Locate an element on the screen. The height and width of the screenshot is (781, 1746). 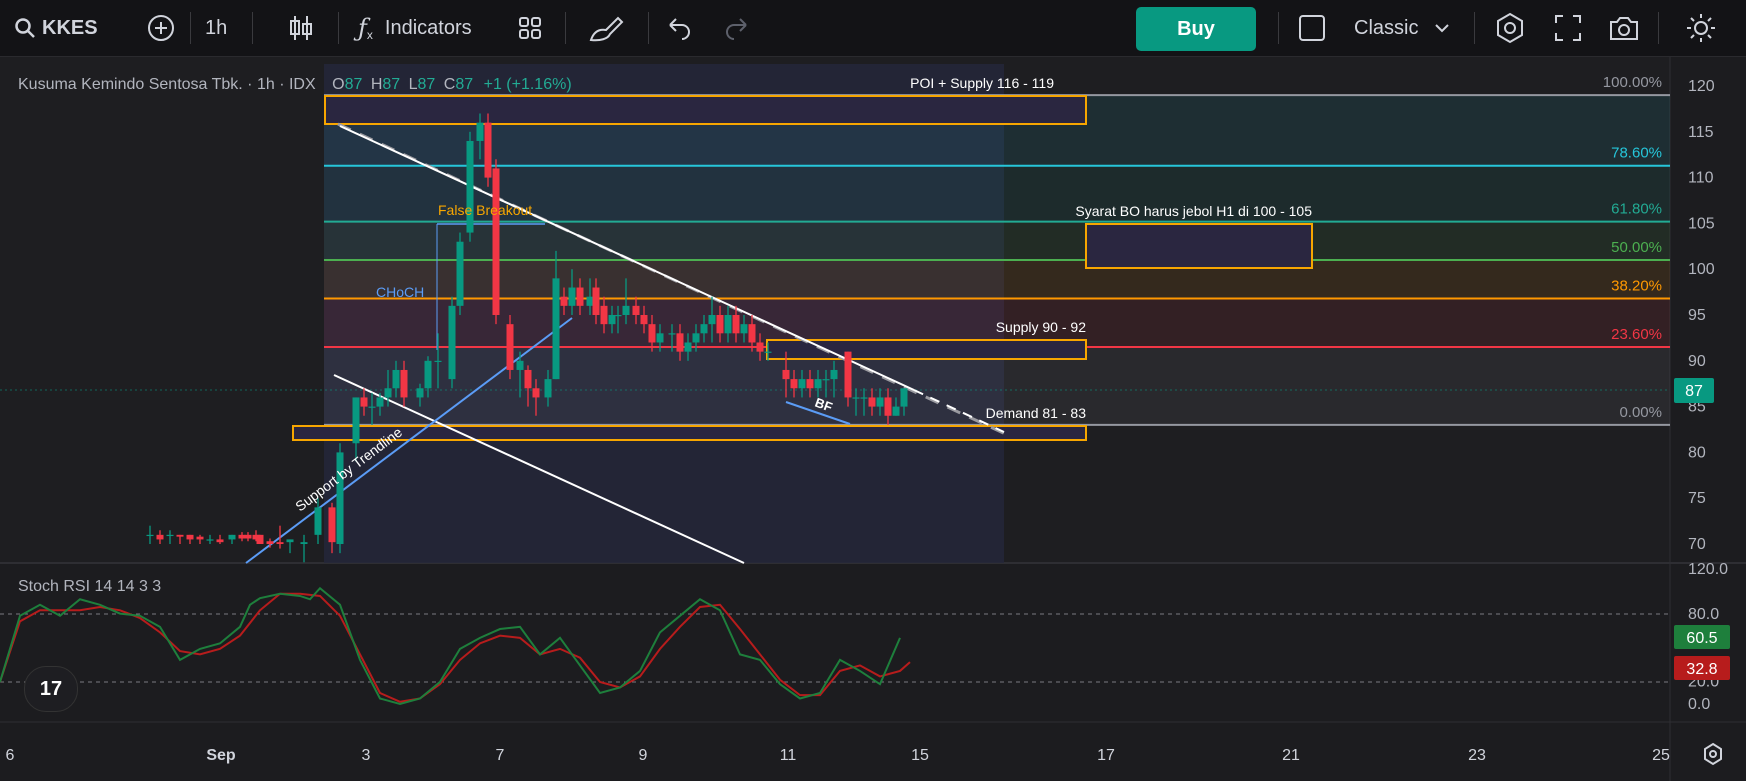
interval-label: 1h is located at coordinates (216, 27).